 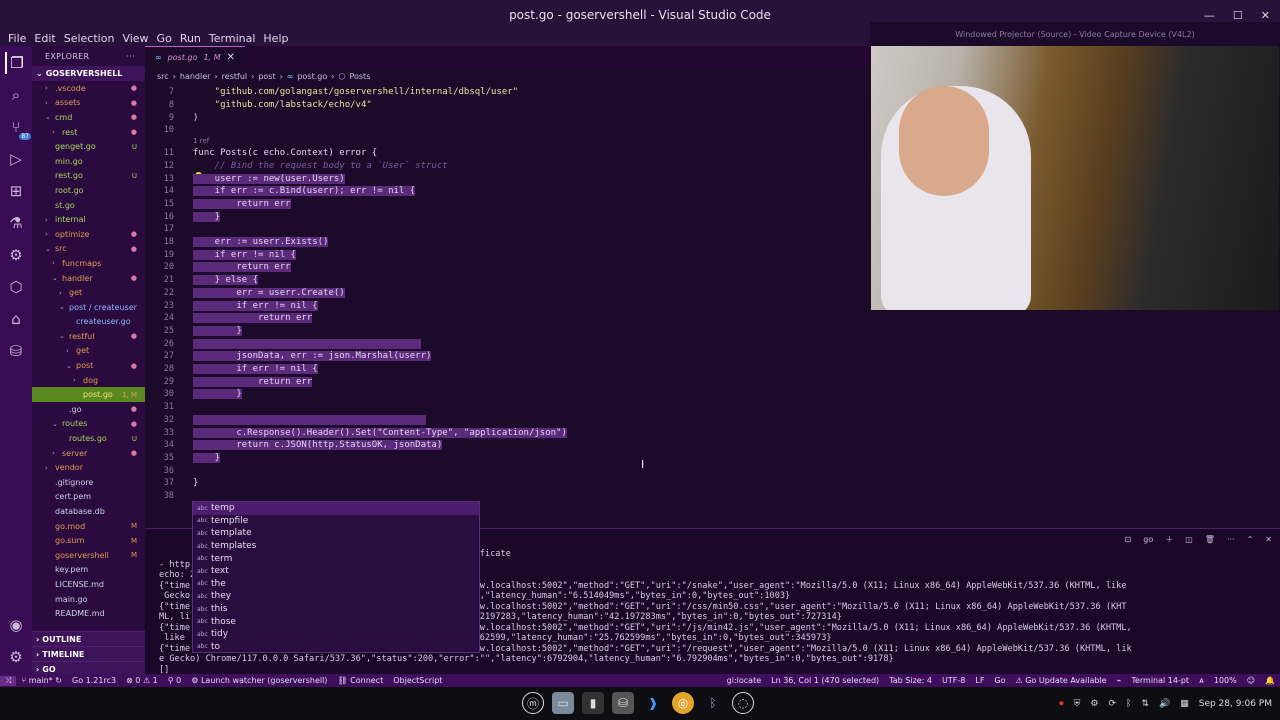 What do you see at coordinates (336, 647) in the screenshot?
I see `suggestion-item: abc to` at bounding box center [336, 647].